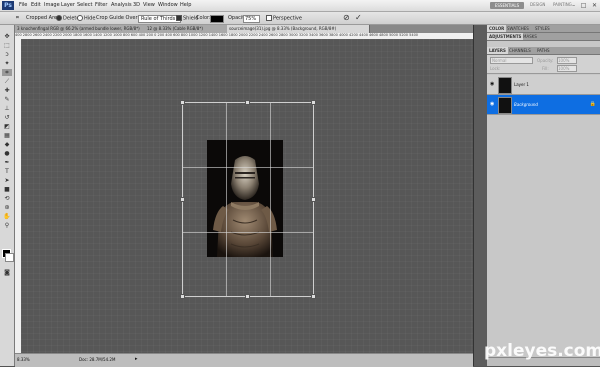 This screenshot has height=367, width=600. I want to click on history-brush-icon: ↺, so click(7, 117).